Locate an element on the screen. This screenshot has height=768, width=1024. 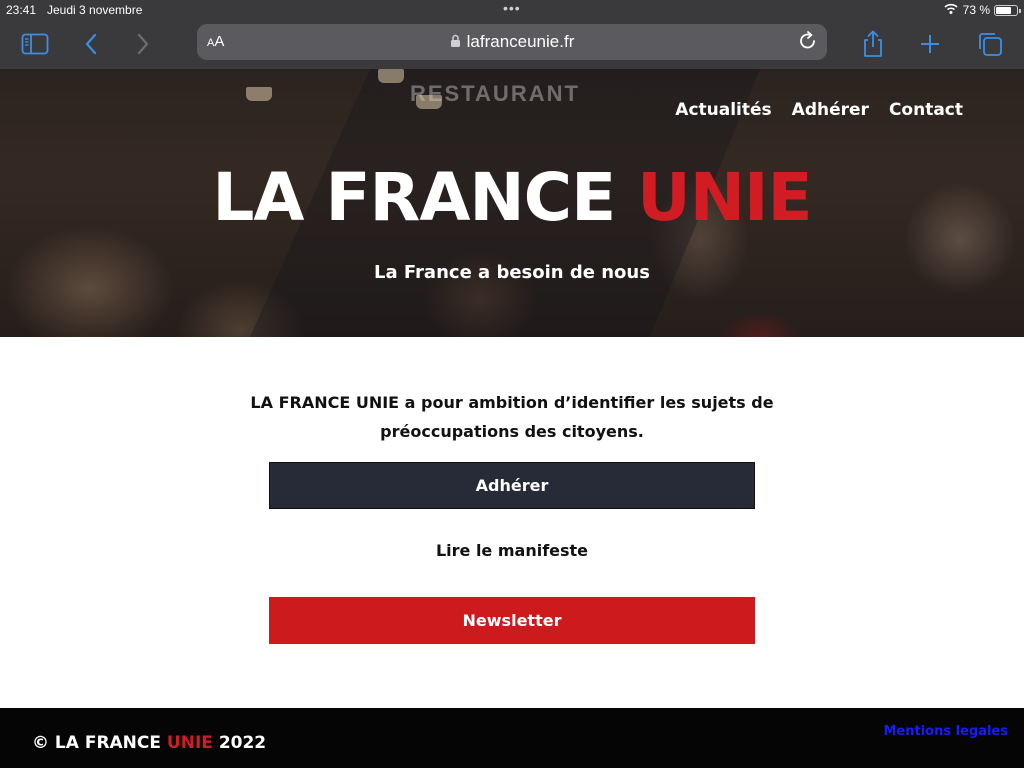
hero-subtitle: La France a besoin de nous is located at coordinates (512, 272).